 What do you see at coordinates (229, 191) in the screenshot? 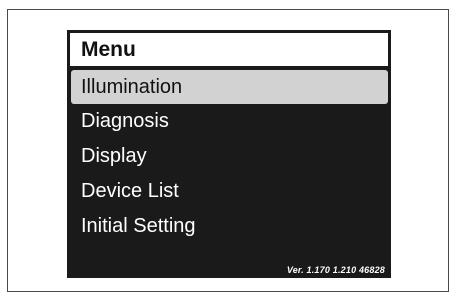
I see `menu-item-device-list: Device List` at bounding box center [229, 191].